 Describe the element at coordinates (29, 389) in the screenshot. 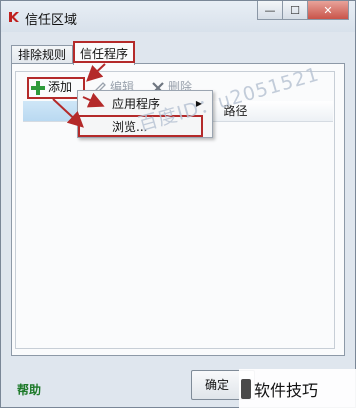

I see `help-link: 帮助` at that location.